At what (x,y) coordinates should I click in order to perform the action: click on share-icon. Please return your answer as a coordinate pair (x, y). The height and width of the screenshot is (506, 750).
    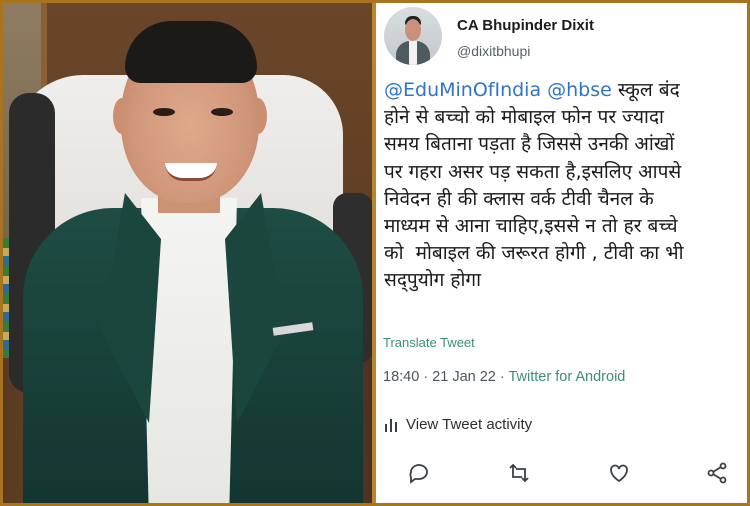
    Looking at the image, I should click on (719, 475).